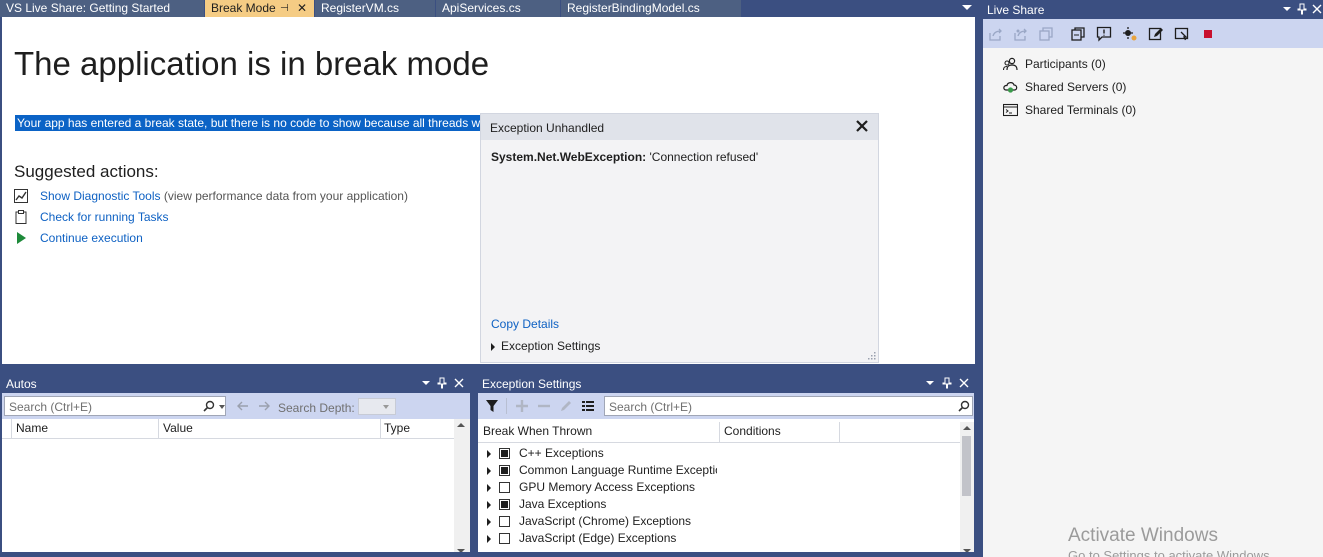 This screenshot has height=557, width=1323. Describe the element at coordinates (651, 8) in the screenshot. I see `tab-registerbindingmodel-cs: RegisterBindingModel.cs` at that location.